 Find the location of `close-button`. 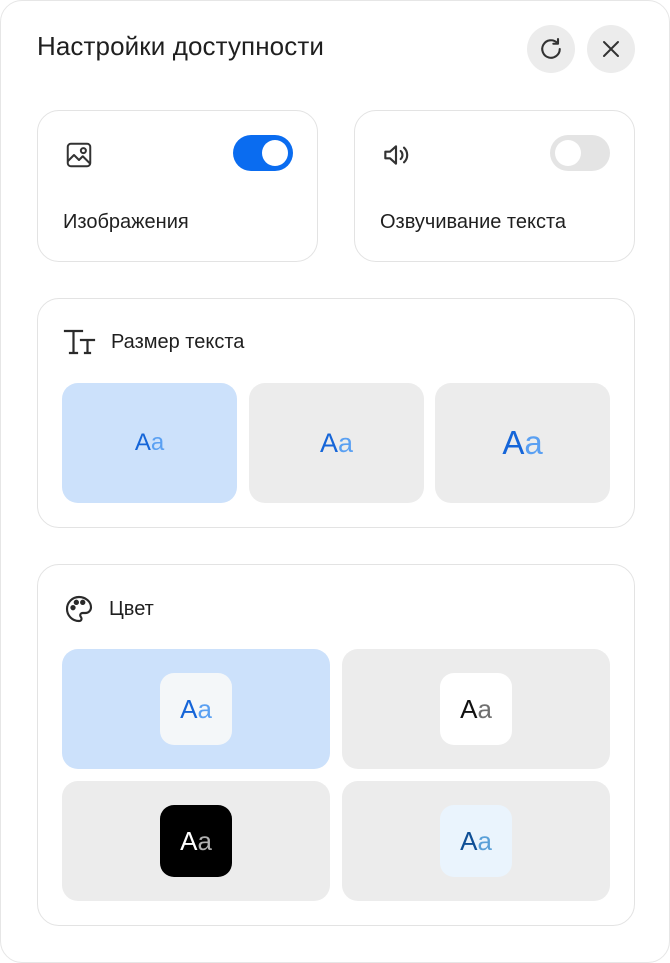

close-button is located at coordinates (611, 49).